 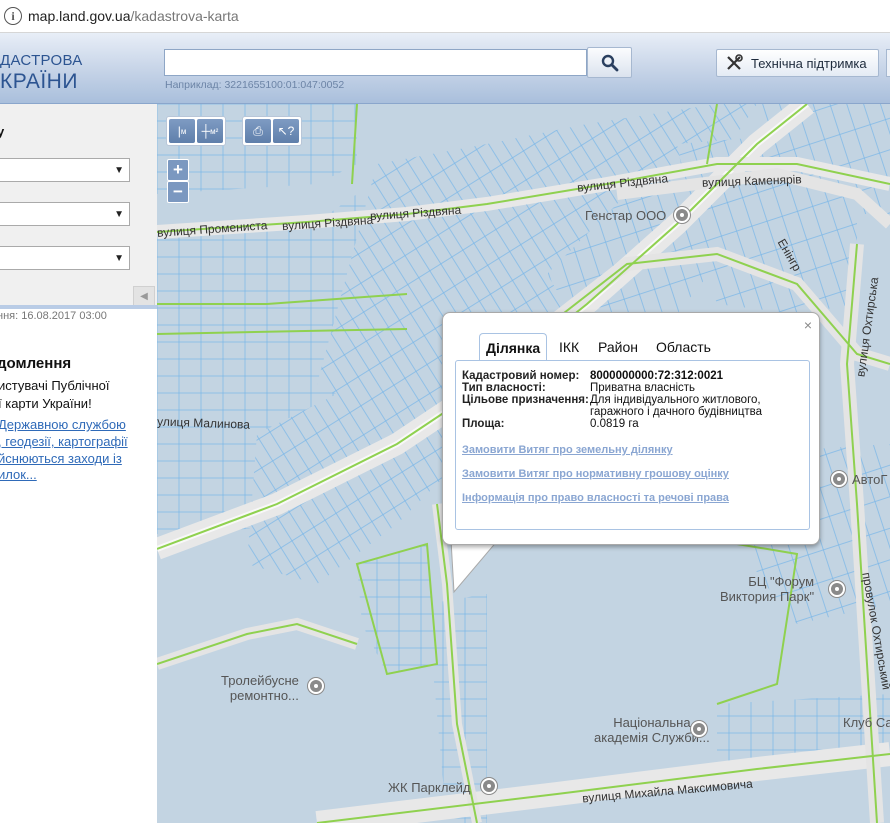 What do you see at coordinates (569, 346) in the screenshot?
I see `tab-ikk: ІКК` at bounding box center [569, 346].